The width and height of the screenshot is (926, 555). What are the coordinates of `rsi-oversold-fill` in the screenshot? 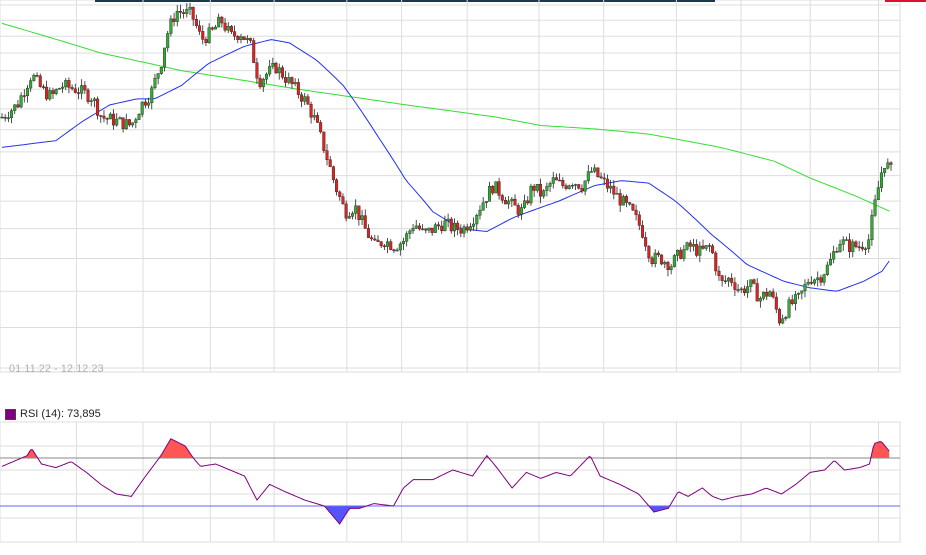 It's located at (446, 515).